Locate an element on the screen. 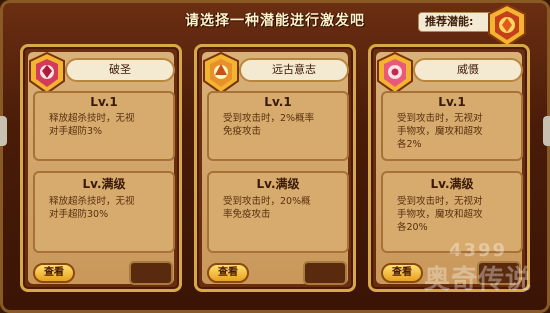 This screenshot has width=550, height=313. left-side-tab is located at coordinates (3, 131).